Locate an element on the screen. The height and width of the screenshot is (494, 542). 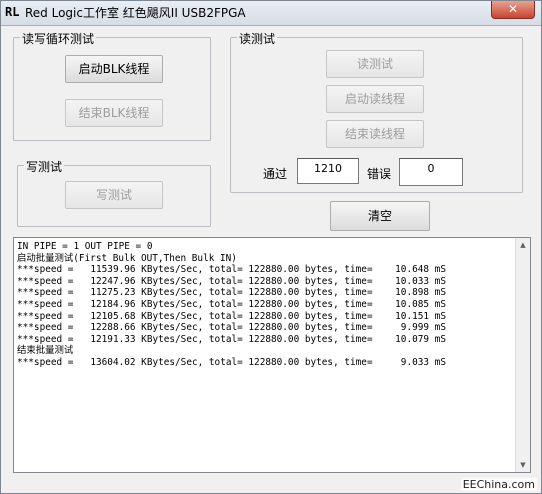
stop-read-thread-button: 结束读线程 is located at coordinates (375, 134).